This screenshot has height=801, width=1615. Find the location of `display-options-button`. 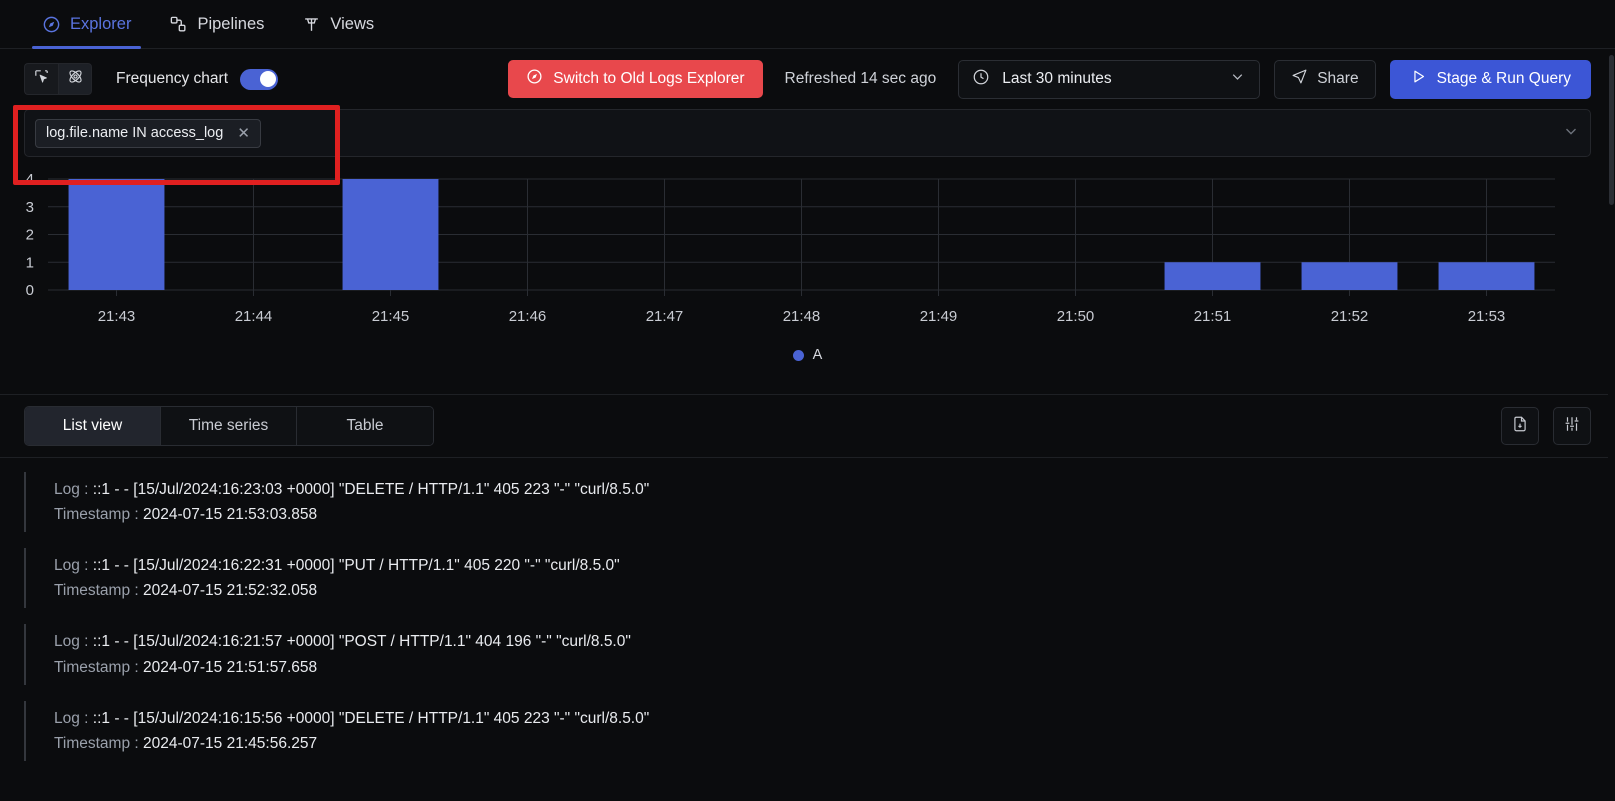

display-options-button is located at coordinates (1572, 426).